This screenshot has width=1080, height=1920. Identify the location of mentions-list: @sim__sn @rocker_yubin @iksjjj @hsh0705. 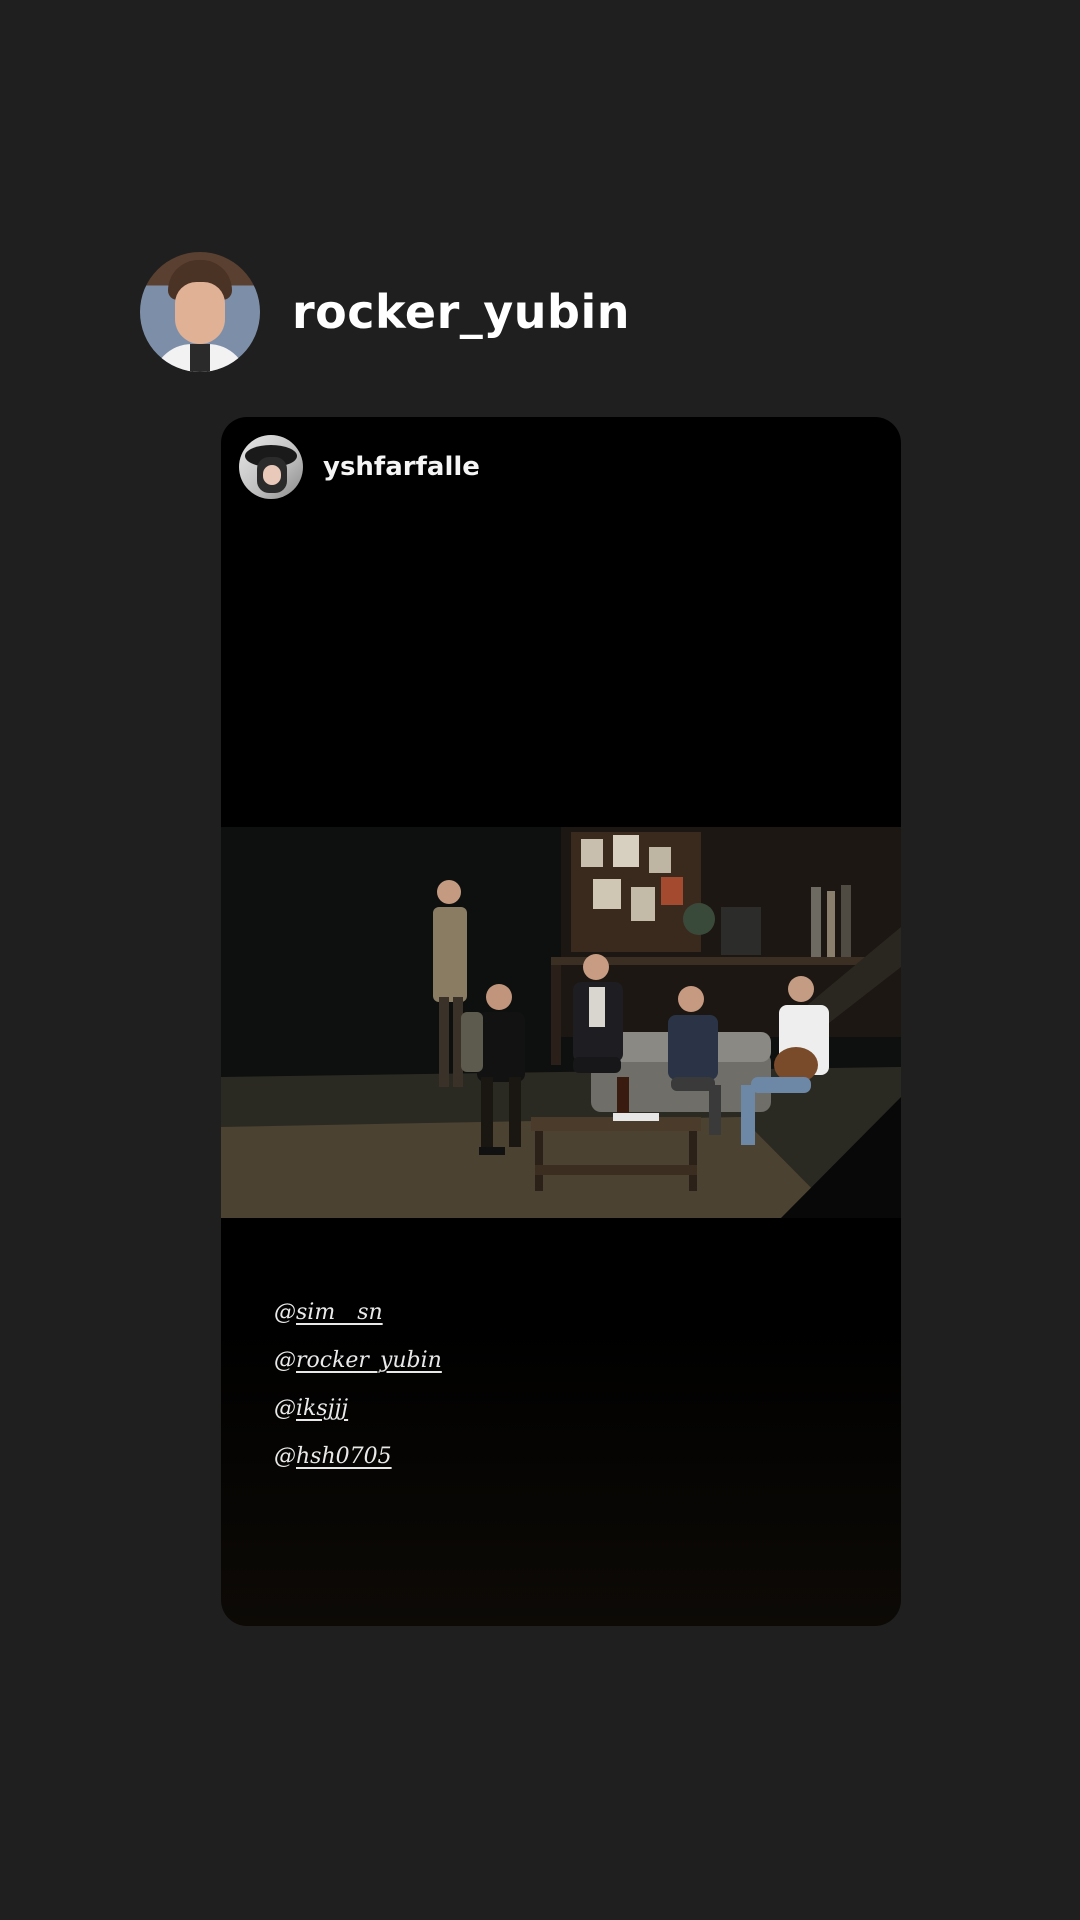
(358, 1385).